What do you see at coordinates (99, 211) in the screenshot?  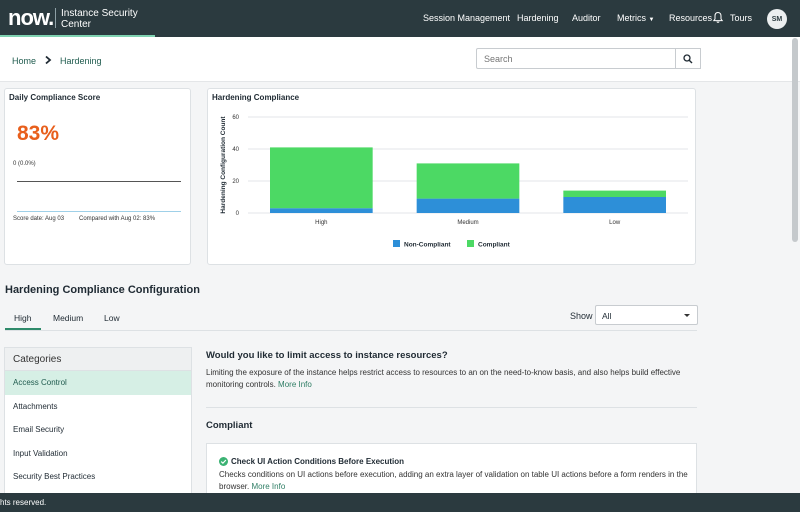 I see `sparkline-baseline` at bounding box center [99, 211].